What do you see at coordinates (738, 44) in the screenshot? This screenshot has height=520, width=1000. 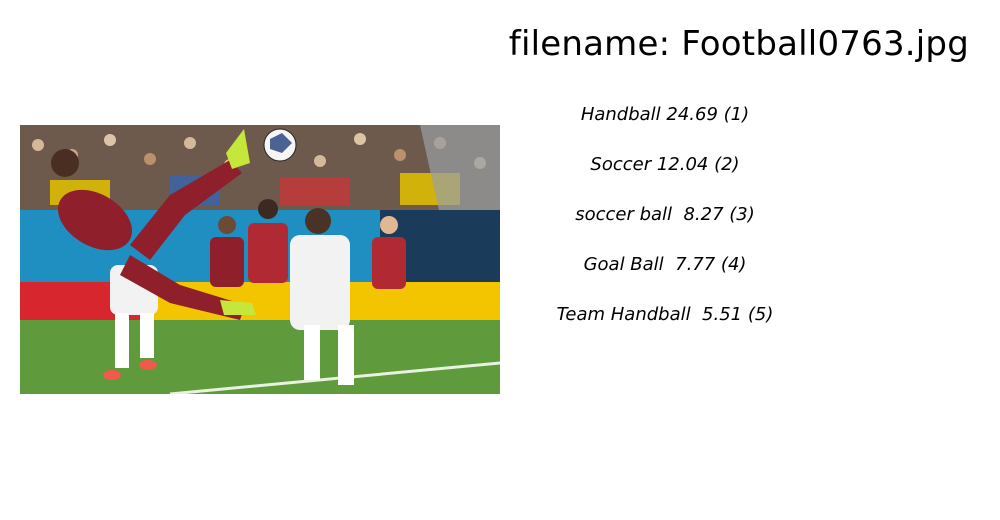 I see `filename-title: filename: Football0763.jpg` at bounding box center [738, 44].